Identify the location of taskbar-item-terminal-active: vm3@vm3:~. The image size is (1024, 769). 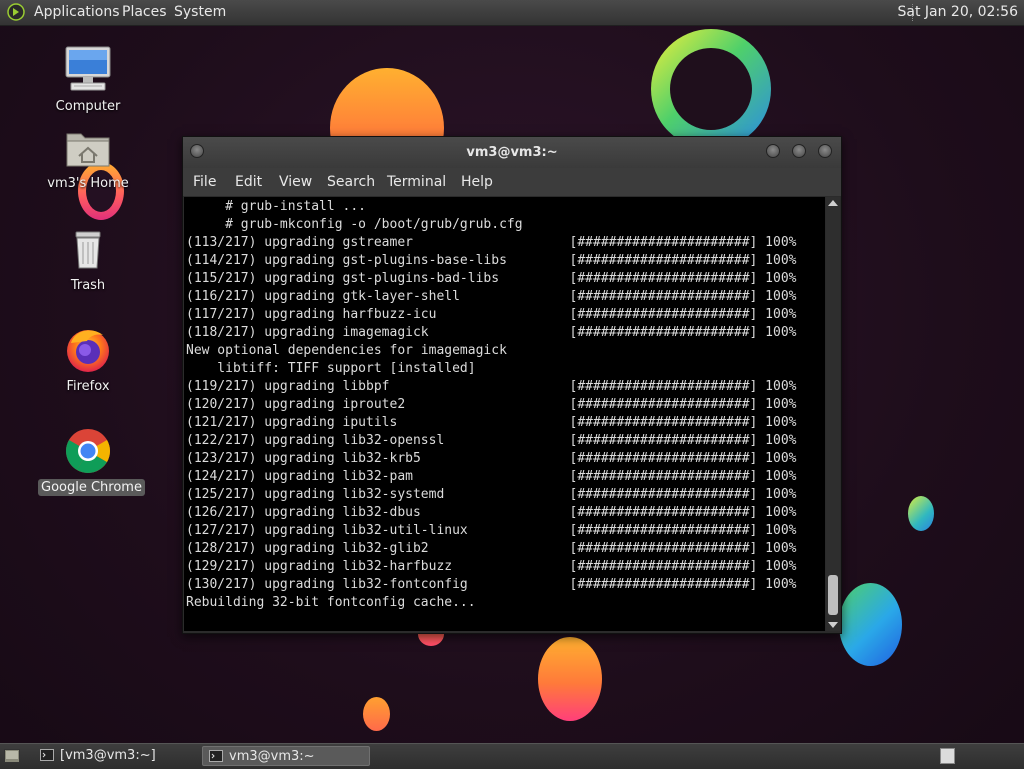
(286, 756).